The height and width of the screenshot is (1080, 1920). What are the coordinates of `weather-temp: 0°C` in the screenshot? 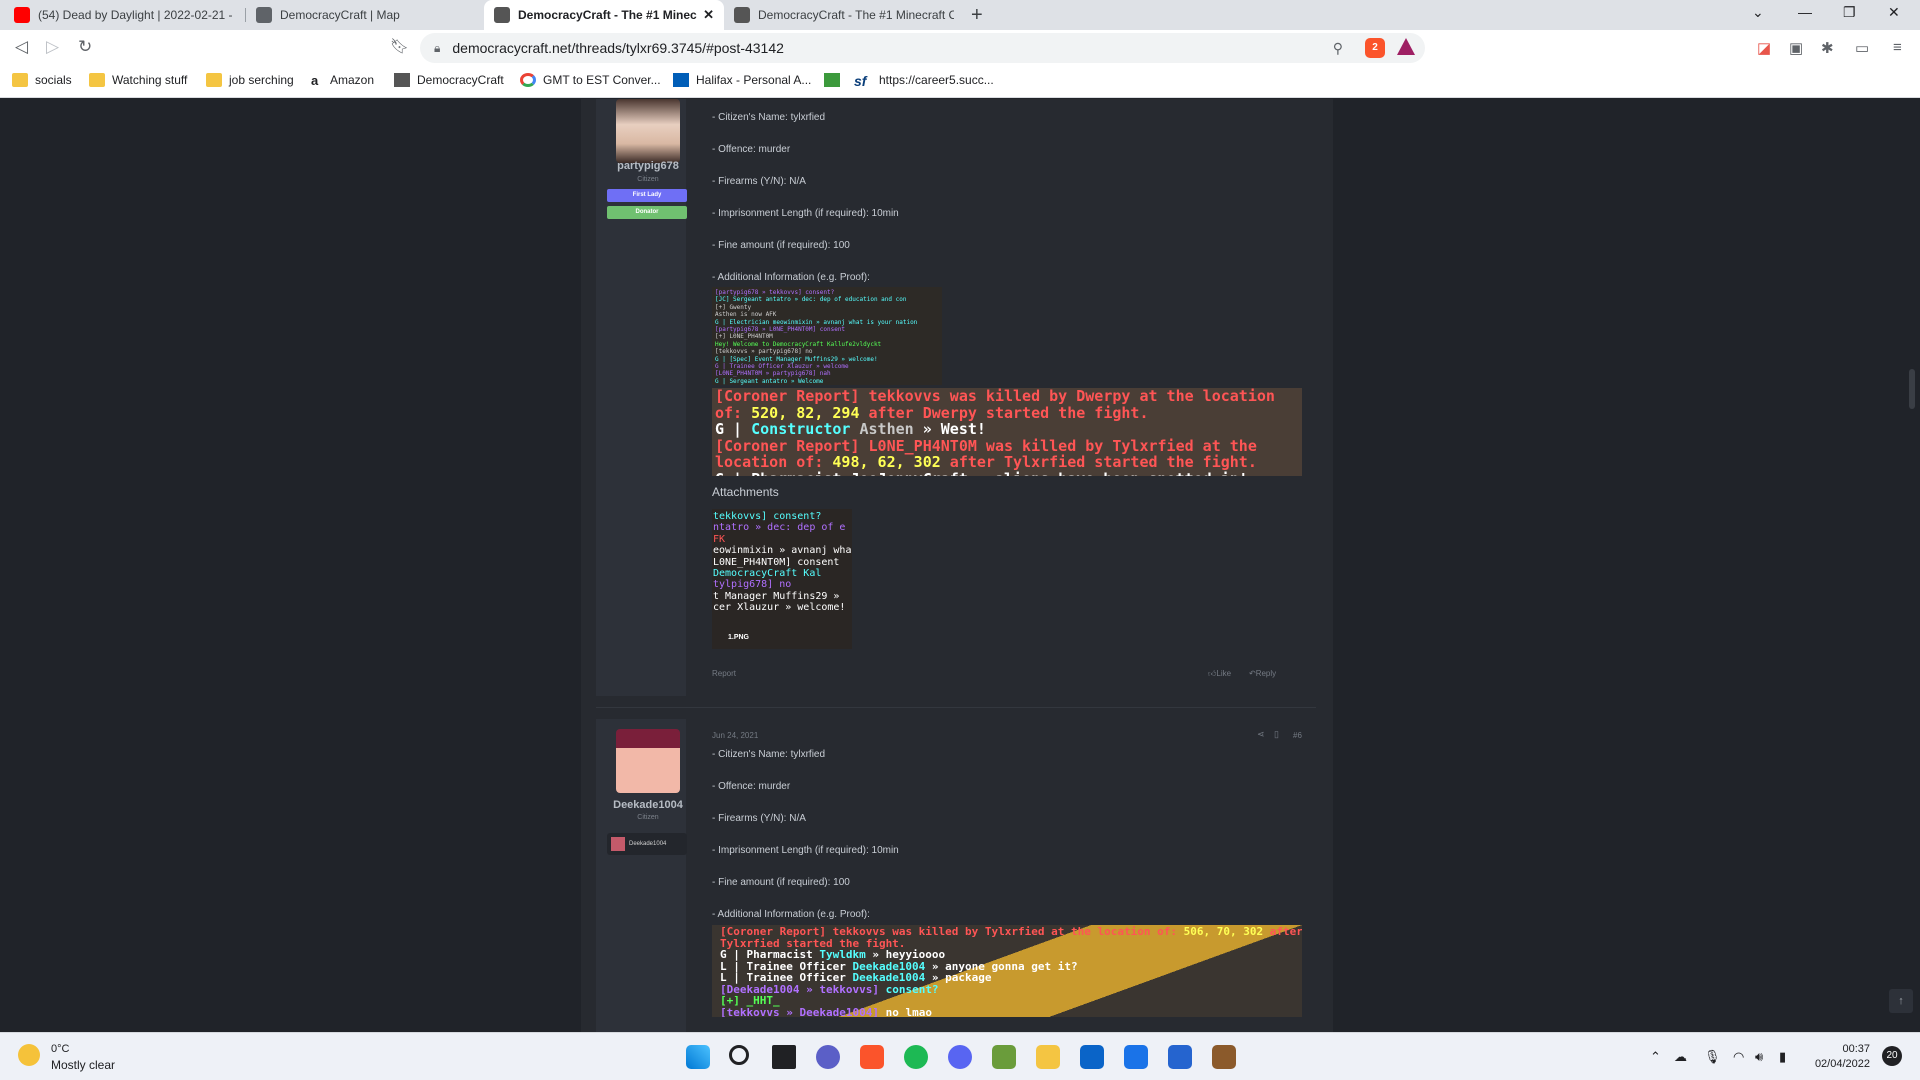 It's located at (60, 1049).